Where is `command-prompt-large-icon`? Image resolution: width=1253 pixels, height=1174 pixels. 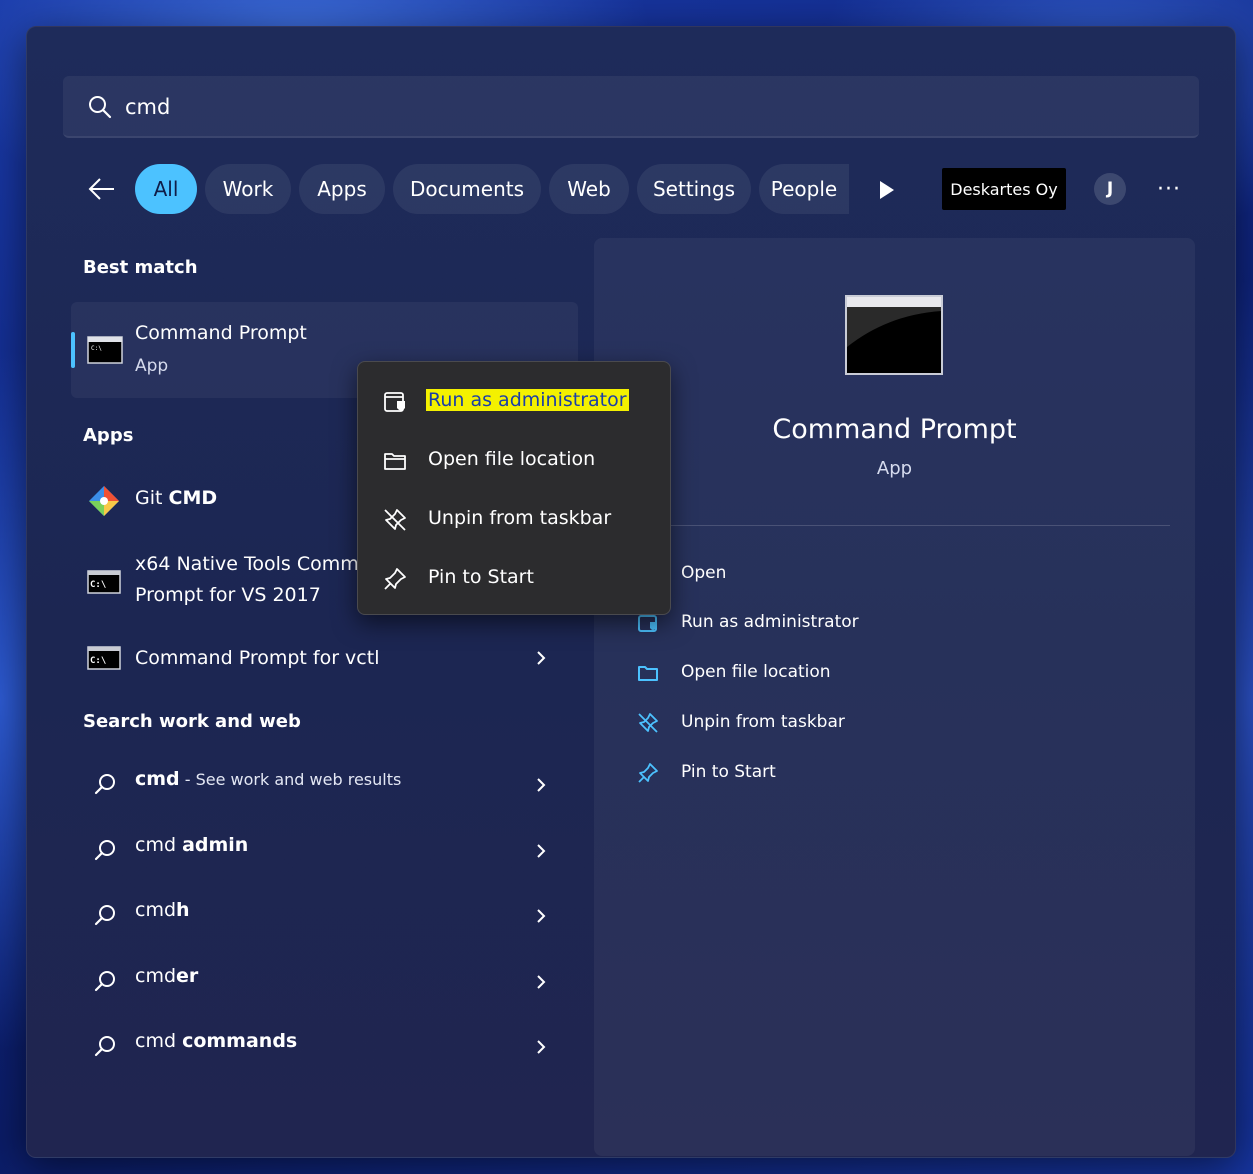 command-prompt-large-icon is located at coordinates (894, 335).